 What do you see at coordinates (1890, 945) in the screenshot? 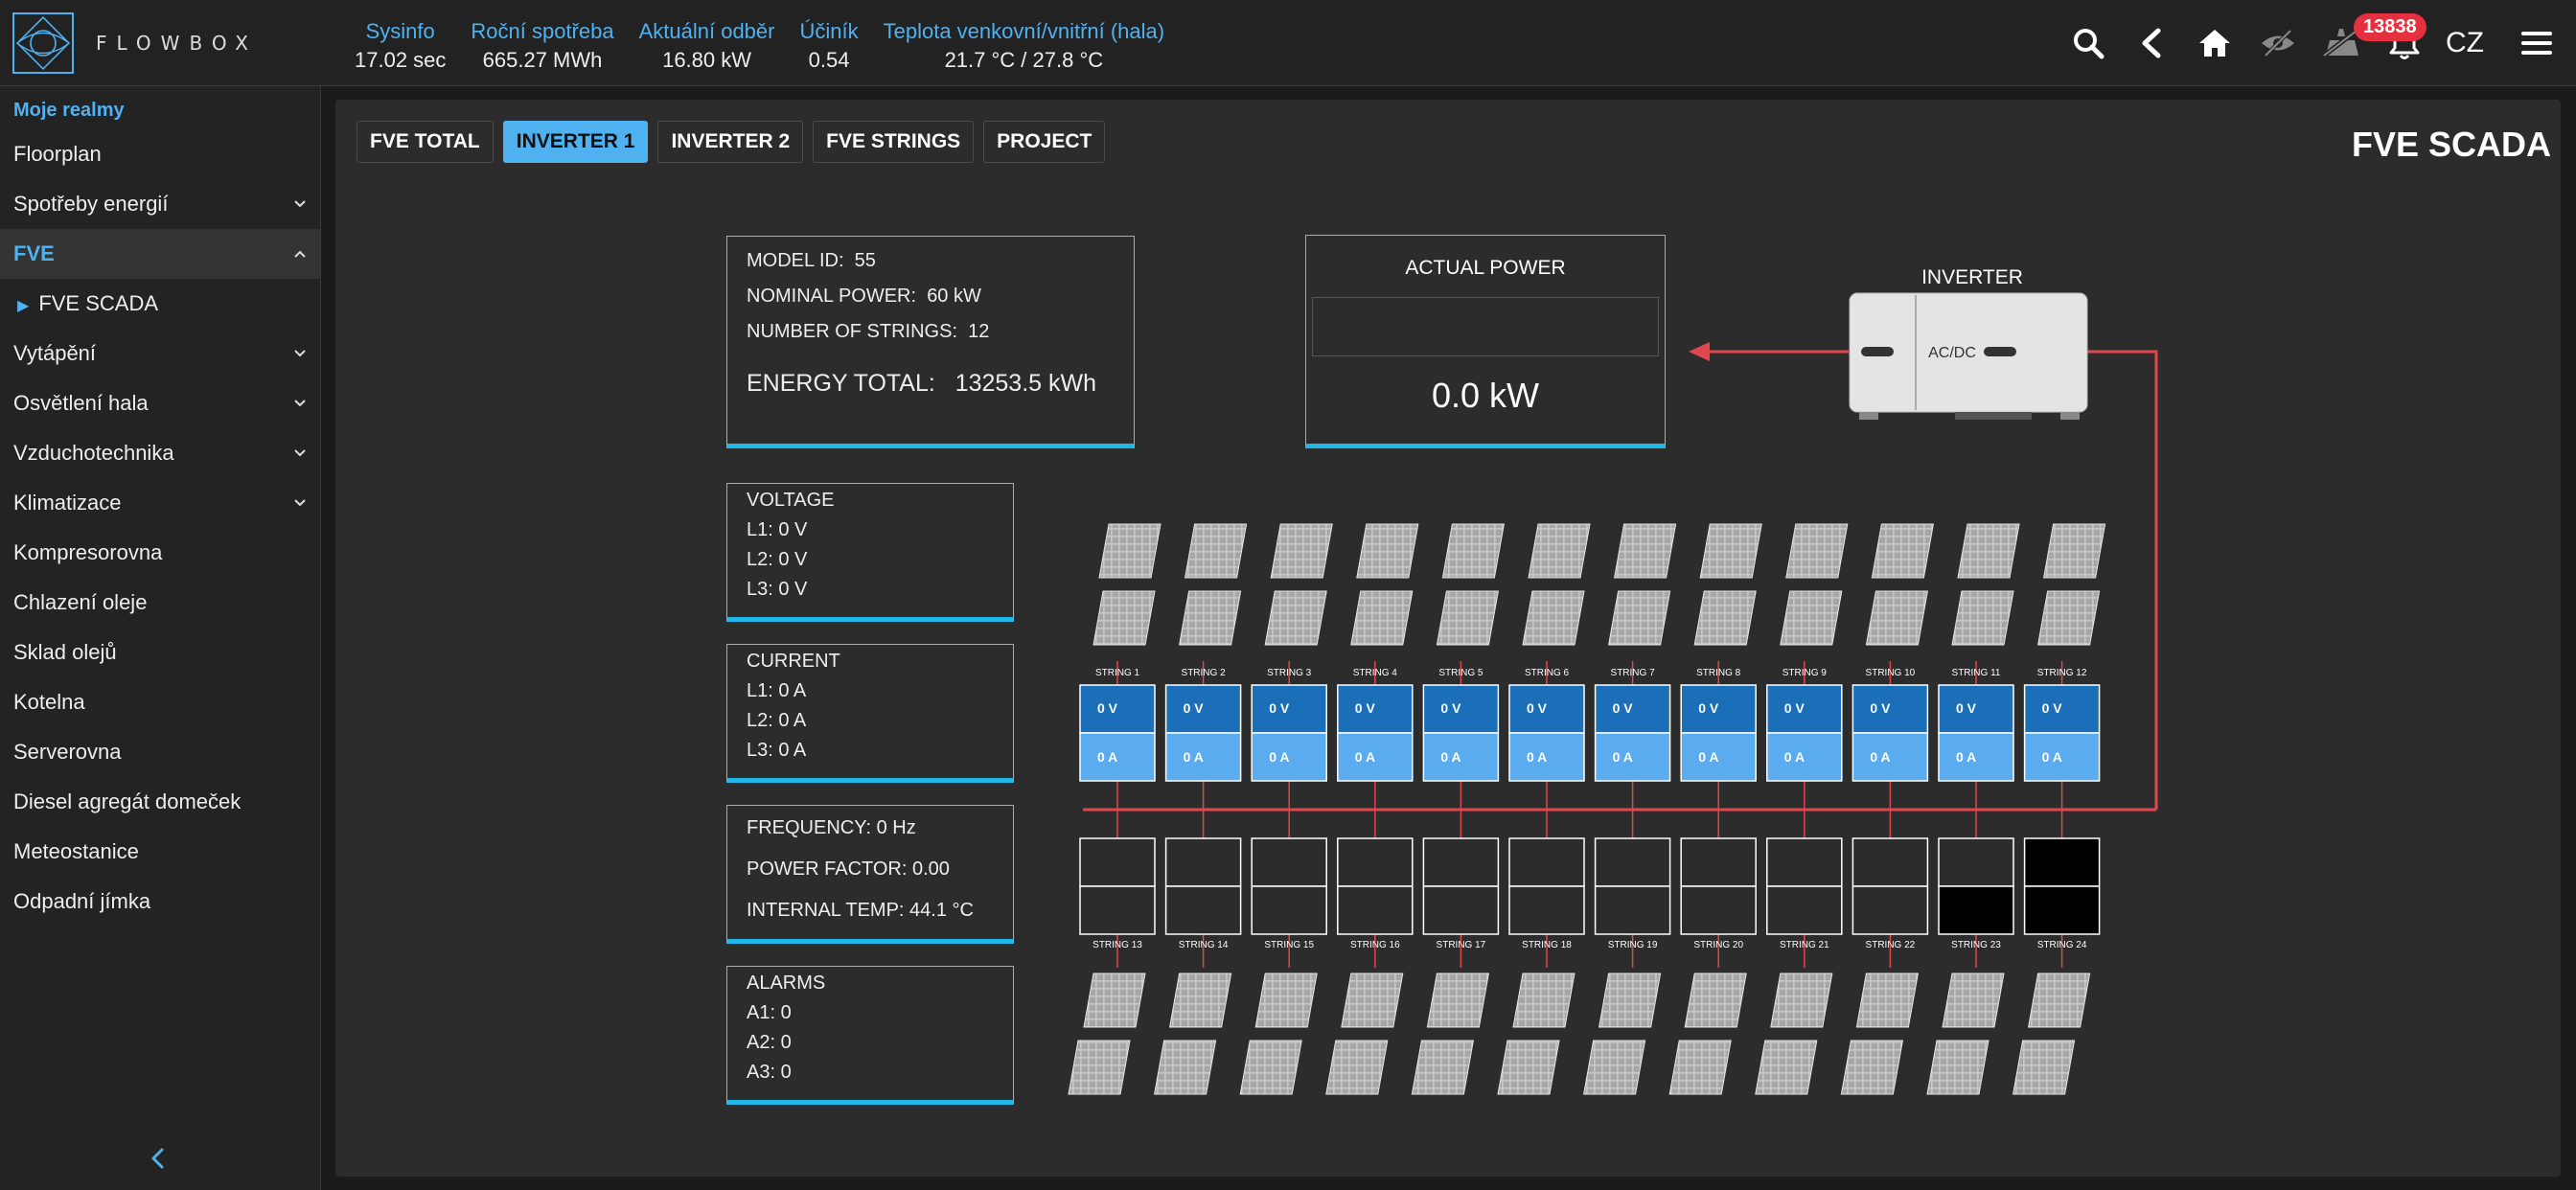
I see `string-label: STRING 22` at bounding box center [1890, 945].